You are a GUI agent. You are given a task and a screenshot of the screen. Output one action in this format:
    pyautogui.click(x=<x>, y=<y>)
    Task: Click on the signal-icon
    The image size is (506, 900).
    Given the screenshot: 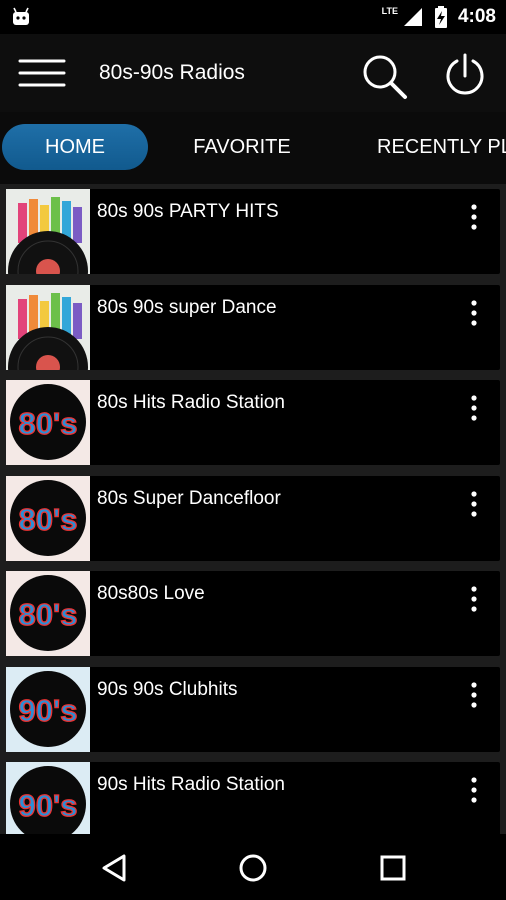 What is the action you would take?
    pyautogui.click(x=412, y=17)
    